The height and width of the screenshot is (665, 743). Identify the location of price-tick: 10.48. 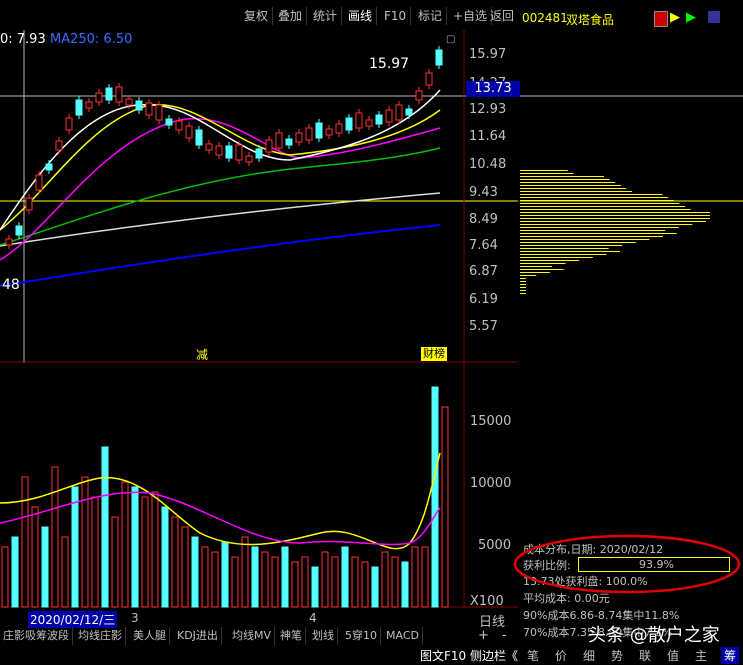
(488, 164).